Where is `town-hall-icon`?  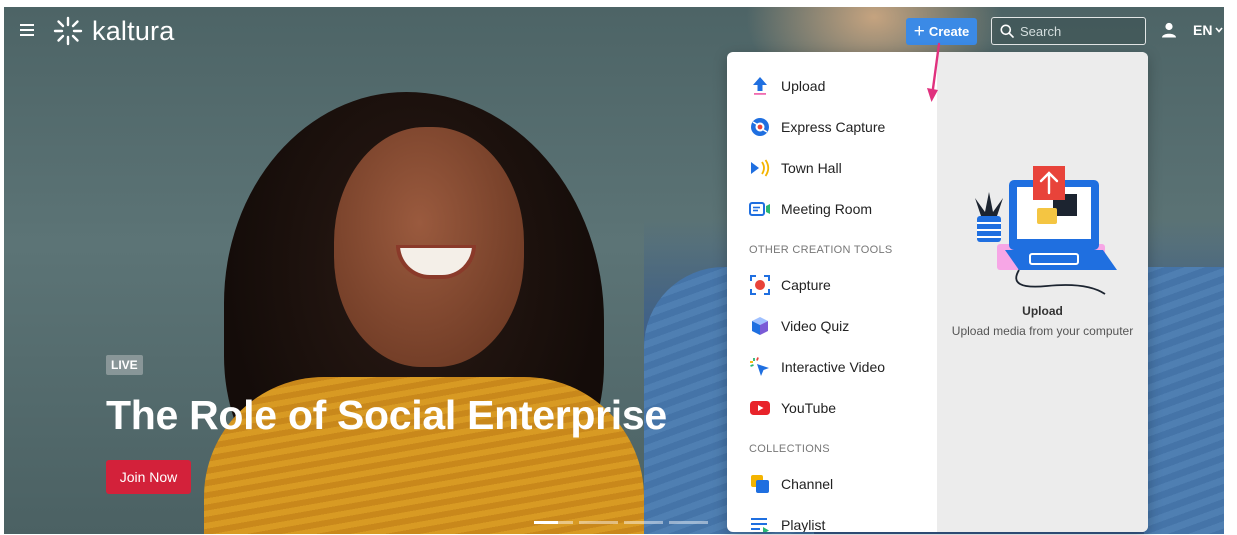 town-hall-icon is located at coordinates (760, 168).